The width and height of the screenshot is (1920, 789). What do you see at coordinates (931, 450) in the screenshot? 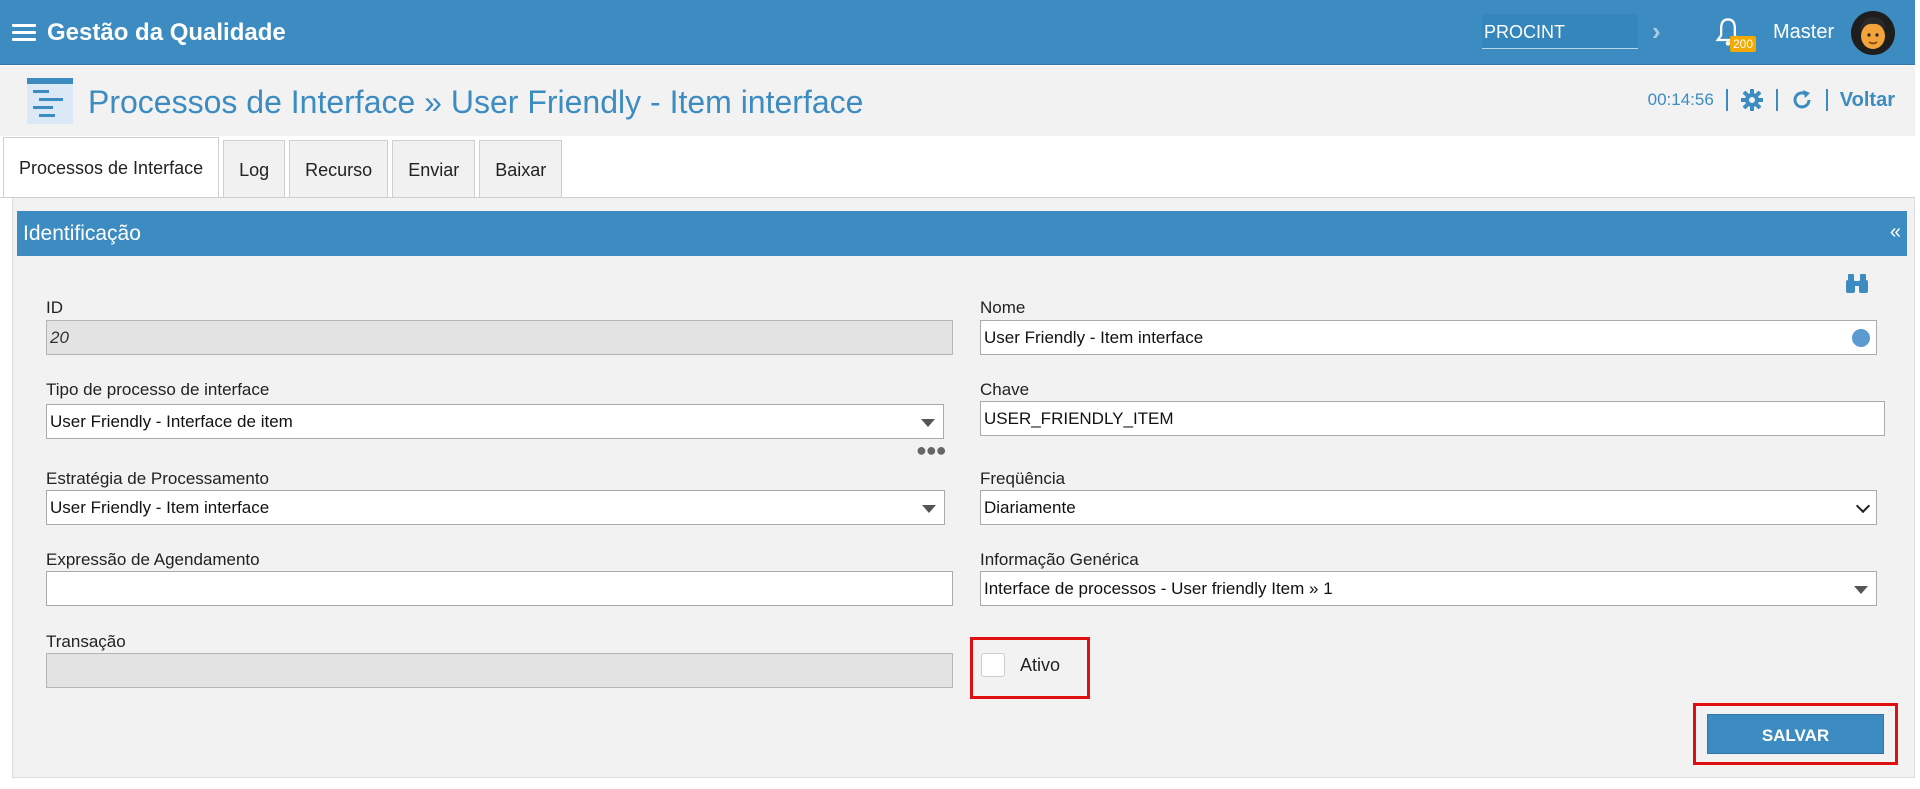
I see `more-options-icon: ●●●` at bounding box center [931, 450].